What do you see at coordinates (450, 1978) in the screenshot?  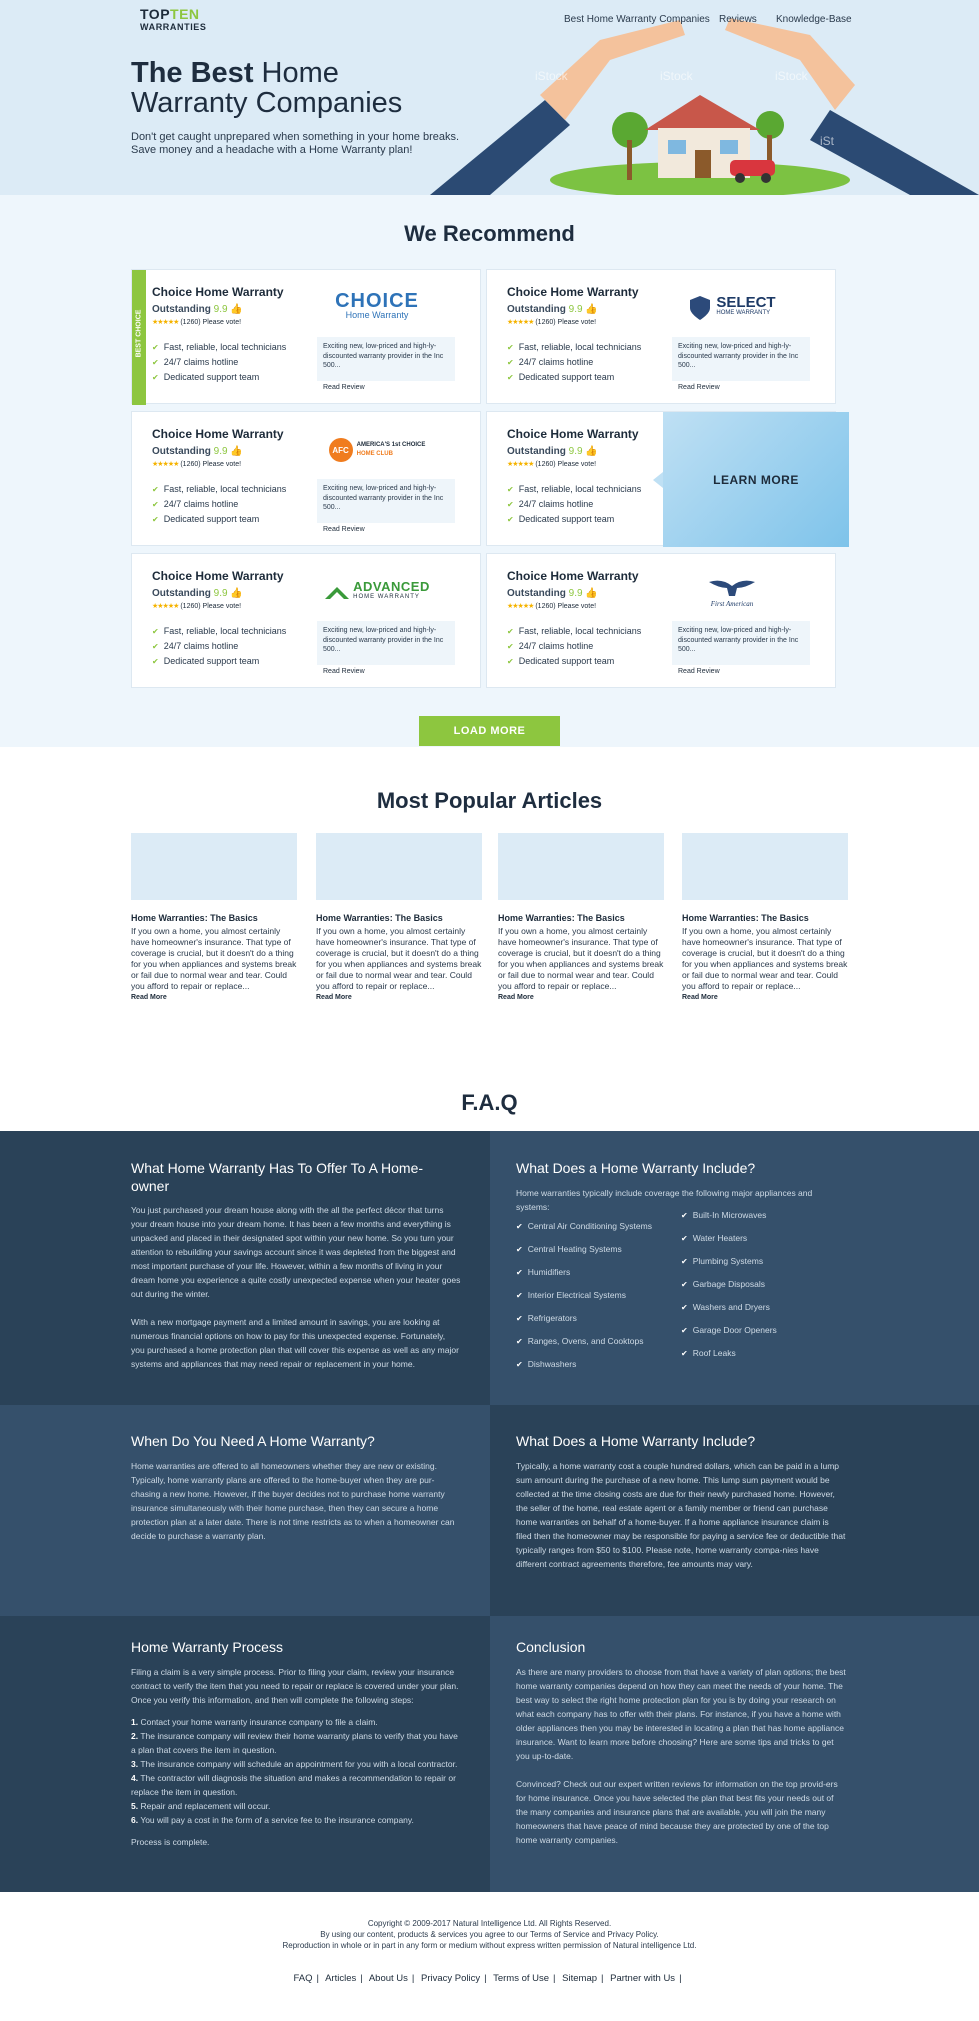 I see `footer-link-privacy: Privacy Policy` at bounding box center [450, 1978].